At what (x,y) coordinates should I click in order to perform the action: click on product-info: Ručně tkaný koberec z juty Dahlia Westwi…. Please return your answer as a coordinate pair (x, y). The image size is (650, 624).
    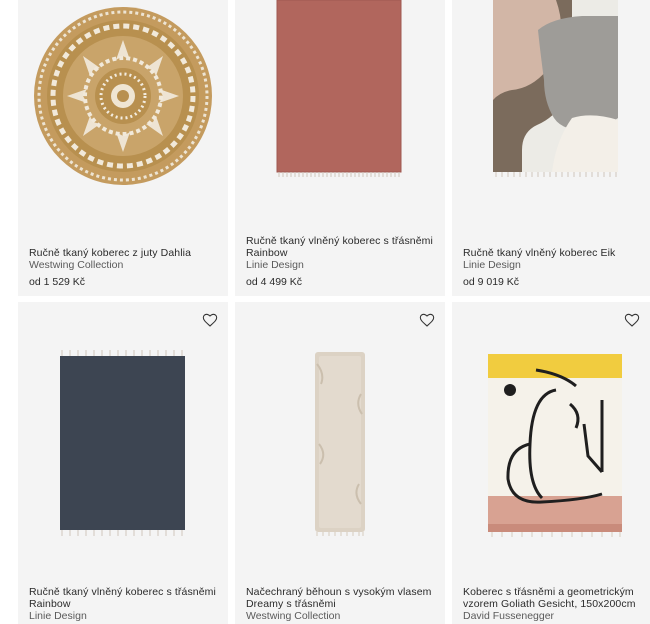
    Looking at the image, I should click on (124, 267).